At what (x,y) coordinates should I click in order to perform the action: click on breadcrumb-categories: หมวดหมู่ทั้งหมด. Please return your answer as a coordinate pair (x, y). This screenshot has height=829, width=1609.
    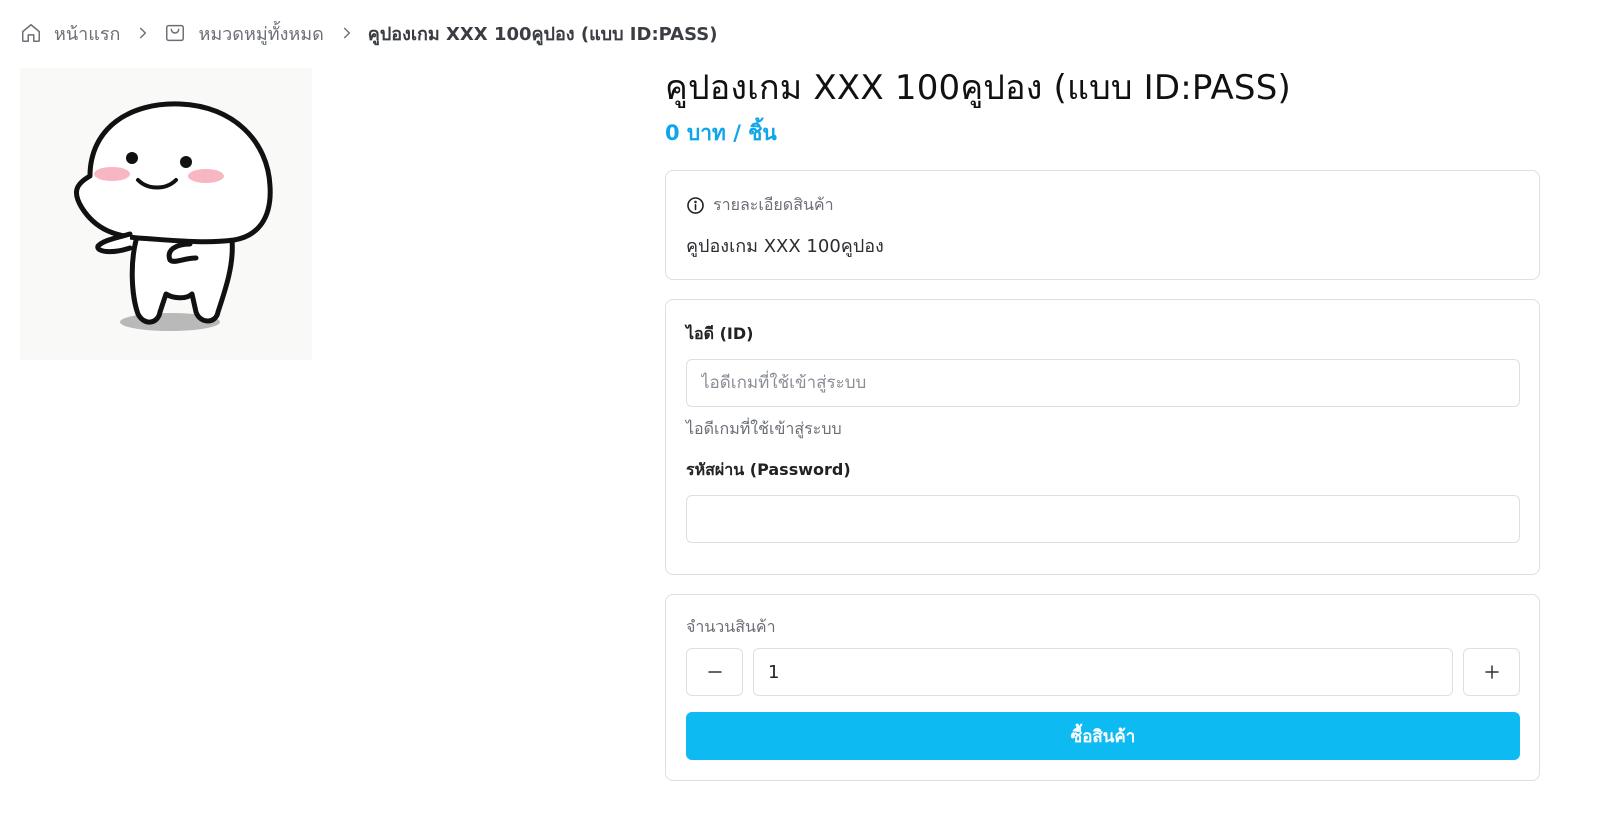
    Looking at the image, I should click on (244, 33).